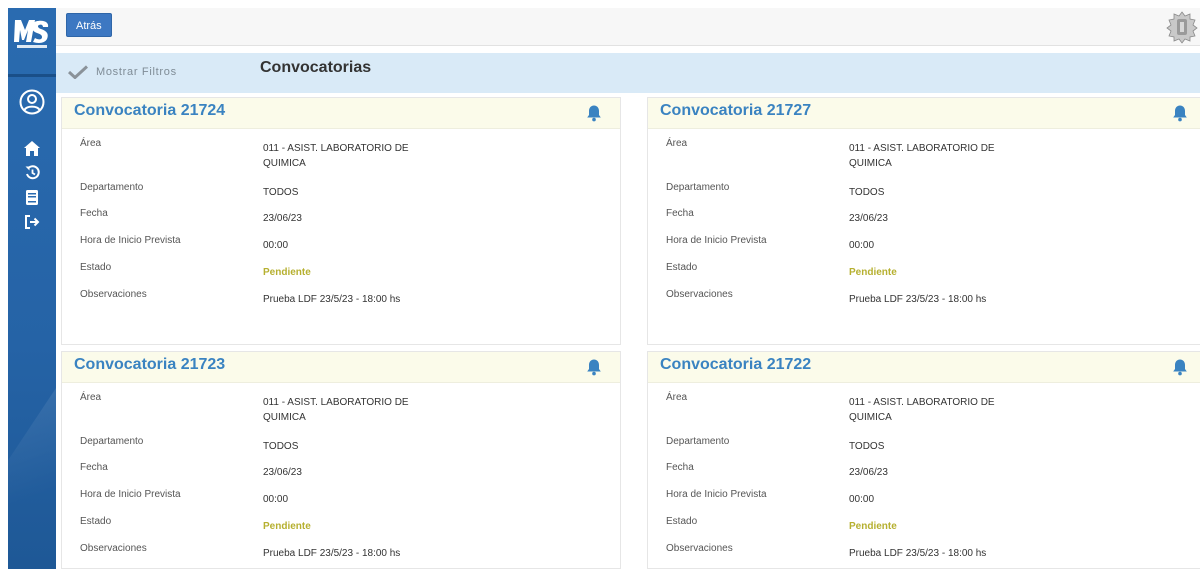 Image resolution: width=1200 pixels, height=569 pixels. Describe the element at coordinates (1182, 27) in the screenshot. I see `institution-seal-icon` at that location.